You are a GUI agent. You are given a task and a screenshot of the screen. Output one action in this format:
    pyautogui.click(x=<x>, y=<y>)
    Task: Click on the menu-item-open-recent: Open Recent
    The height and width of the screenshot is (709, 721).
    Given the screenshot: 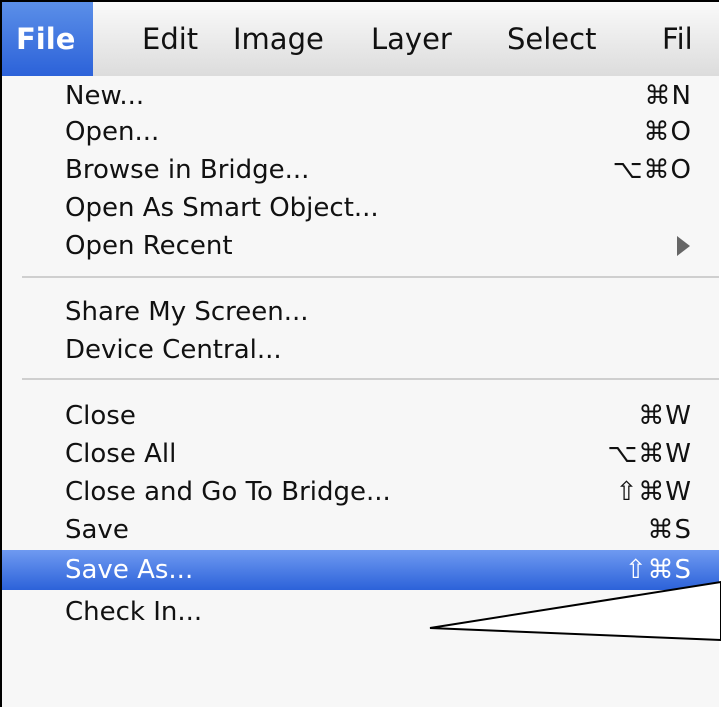 What is the action you would take?
    pyautogui.click(x=347, y=246)
    